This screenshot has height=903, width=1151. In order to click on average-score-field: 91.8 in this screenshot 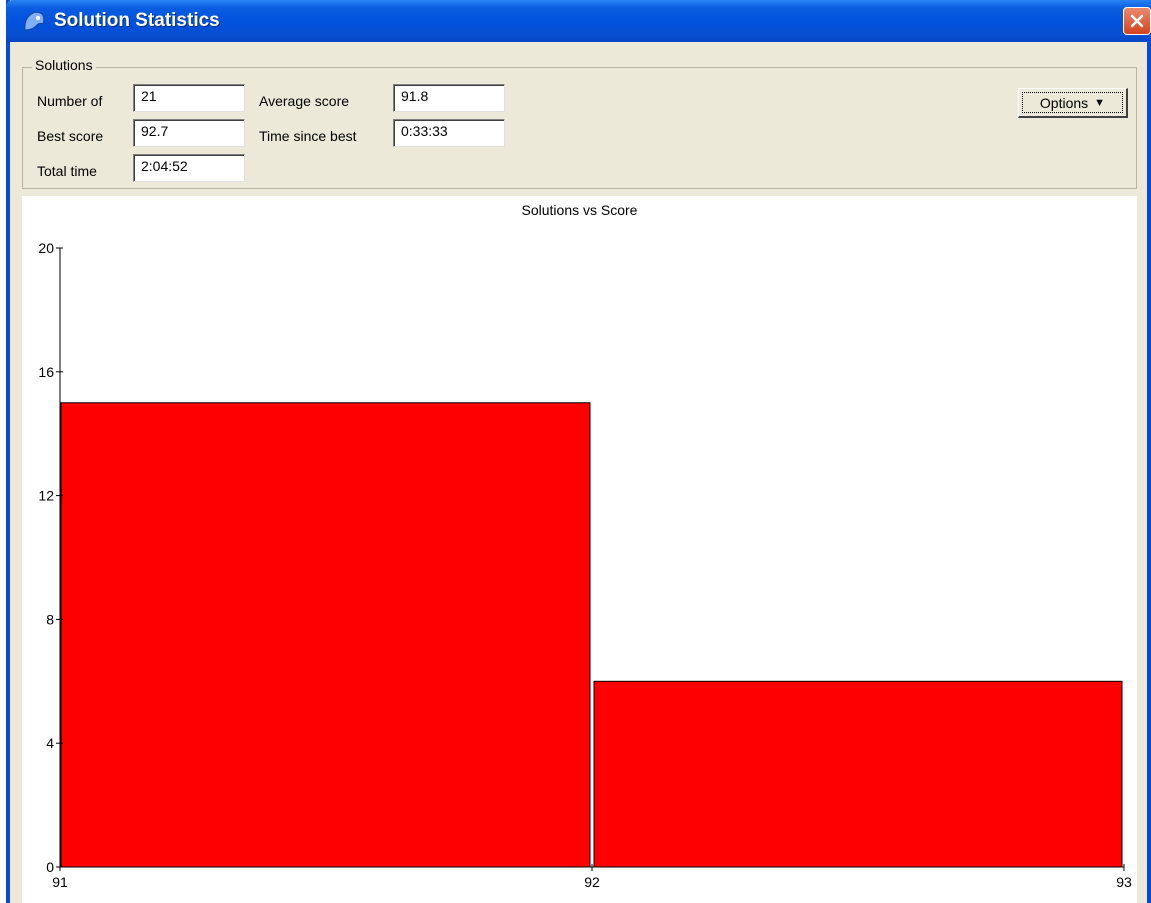, I will do `click(449, 98)`.